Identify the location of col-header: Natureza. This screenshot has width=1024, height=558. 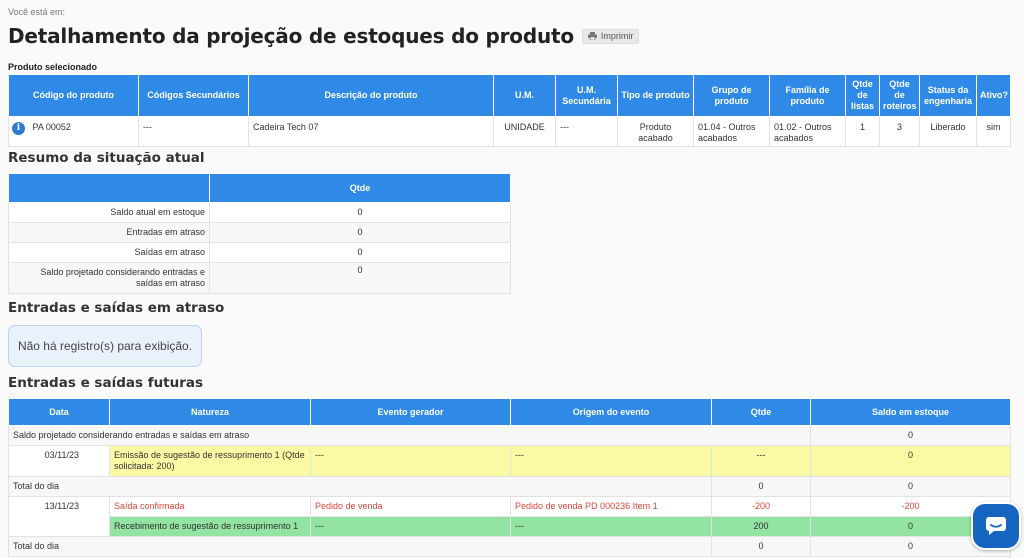
(210, 412).